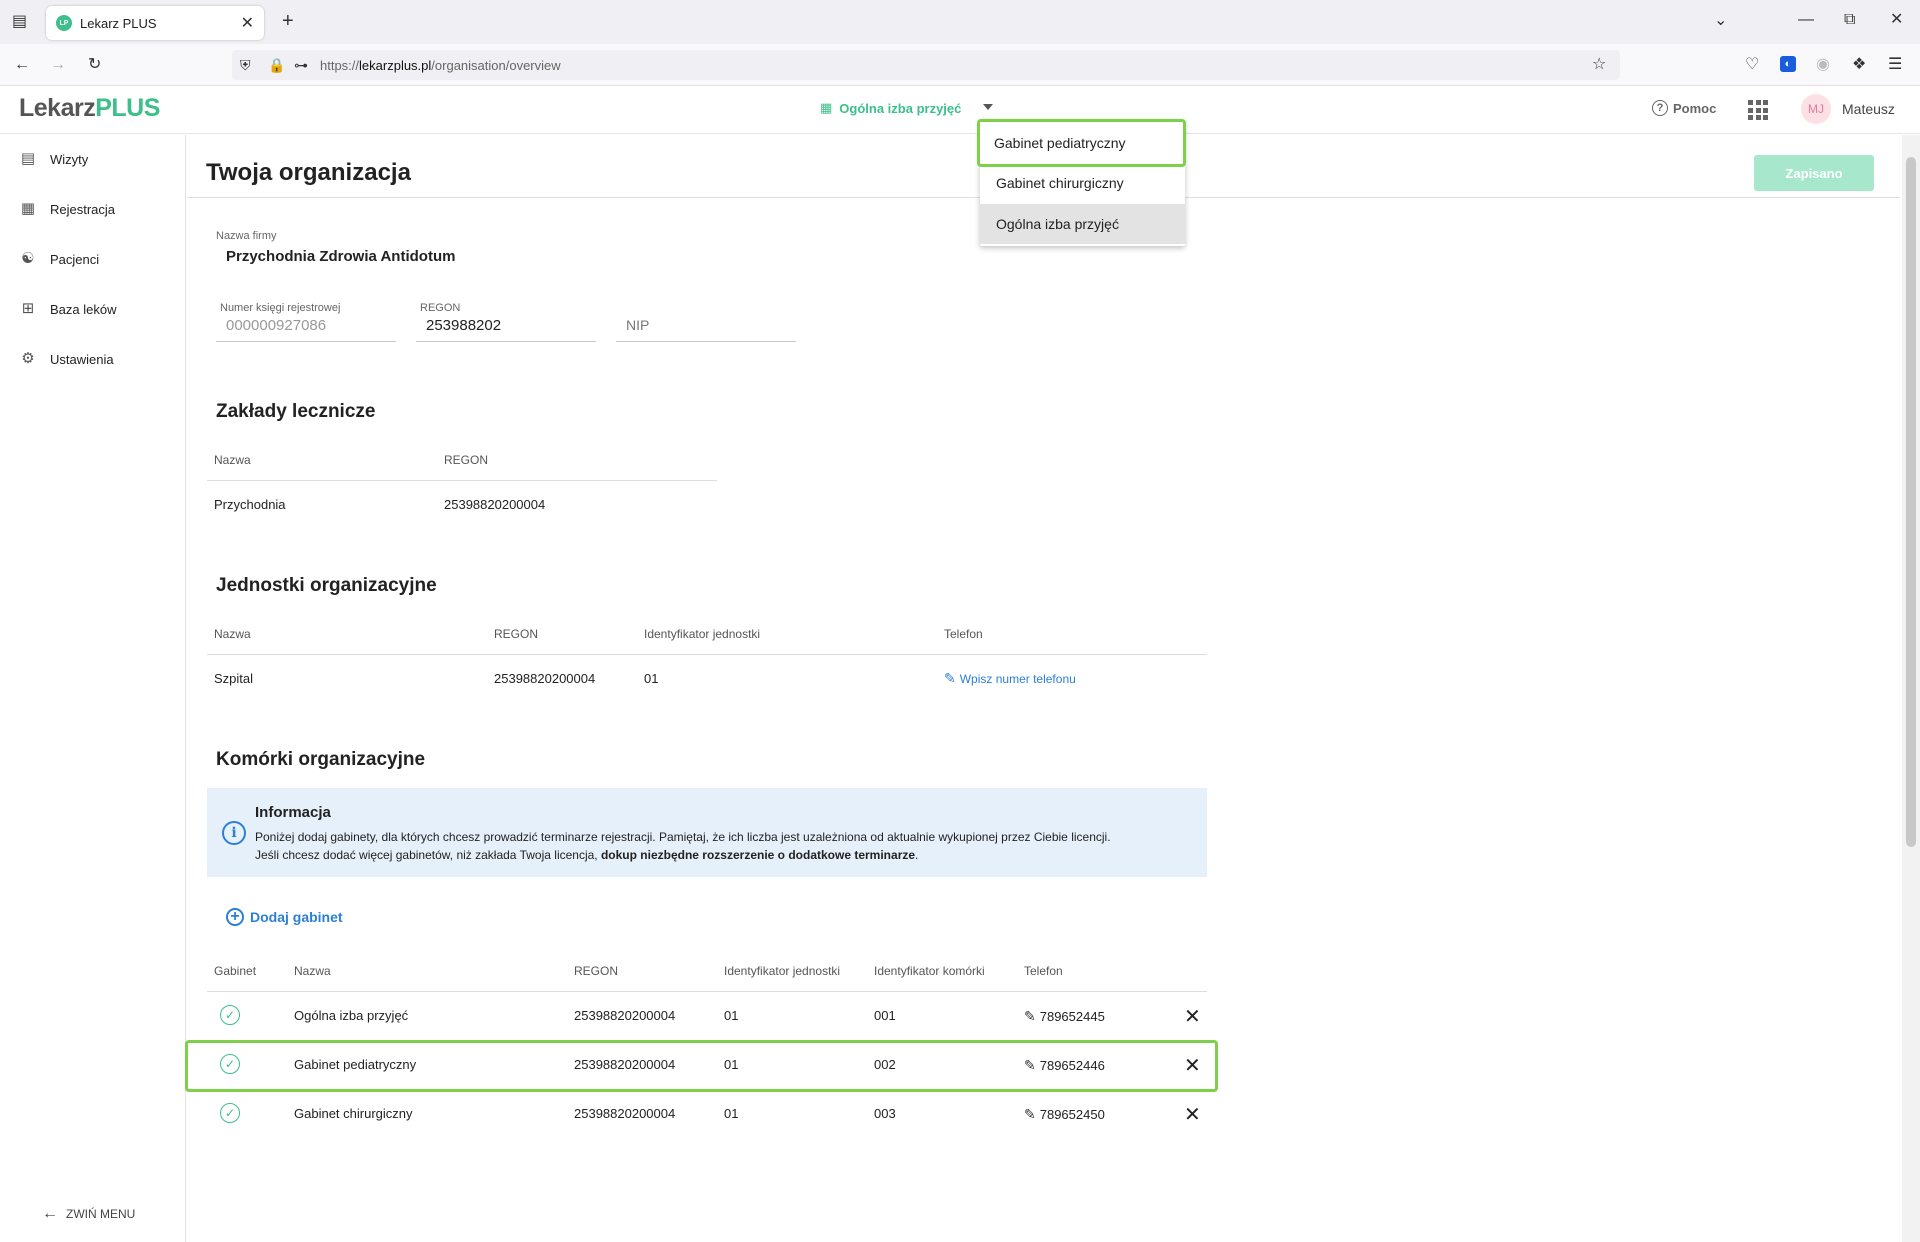 The image size is (1920, 1242). Describe the element at coordinates (890, 108) in the screenshot. I see `unit-selector: ▦ Ogólna izba przyjęć` at that location.